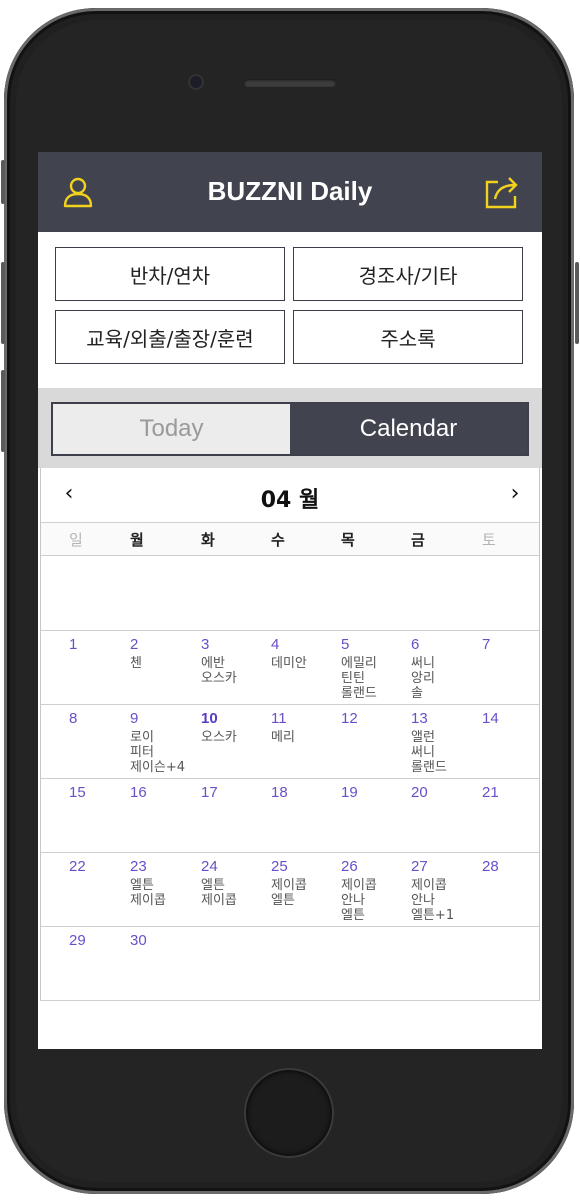 This screenshot has height=1200, width=580. Describe the element at coordinates (209, 866) in the screenshot. I see `day-number: 24` at that location.